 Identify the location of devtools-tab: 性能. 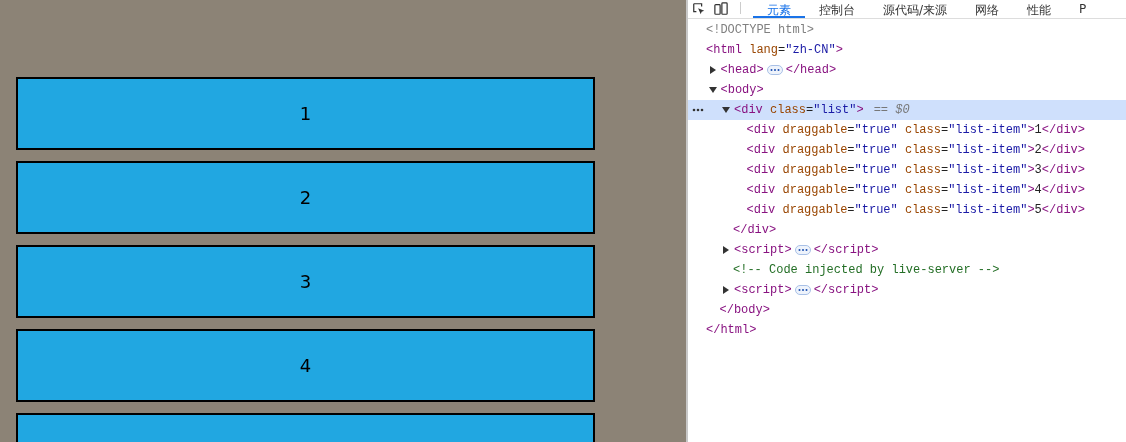
(1039, 9).